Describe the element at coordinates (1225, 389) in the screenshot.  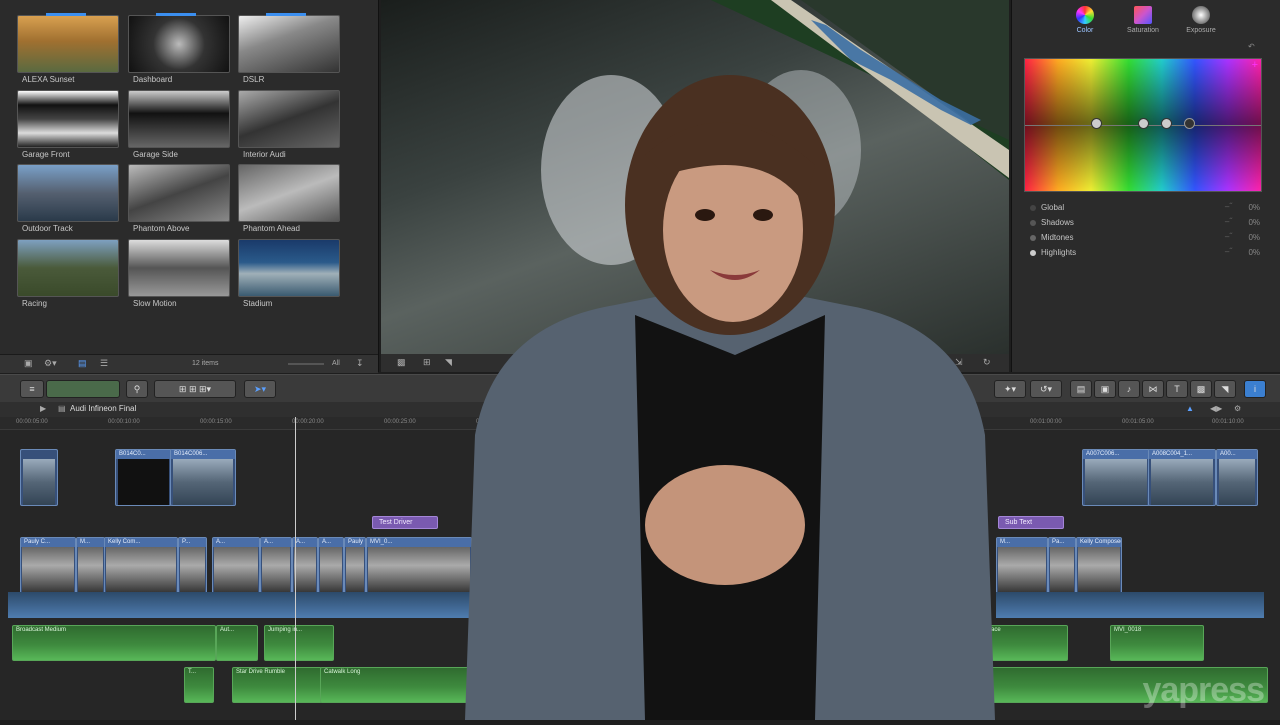
I see `themes-icon: ◥` at that location.